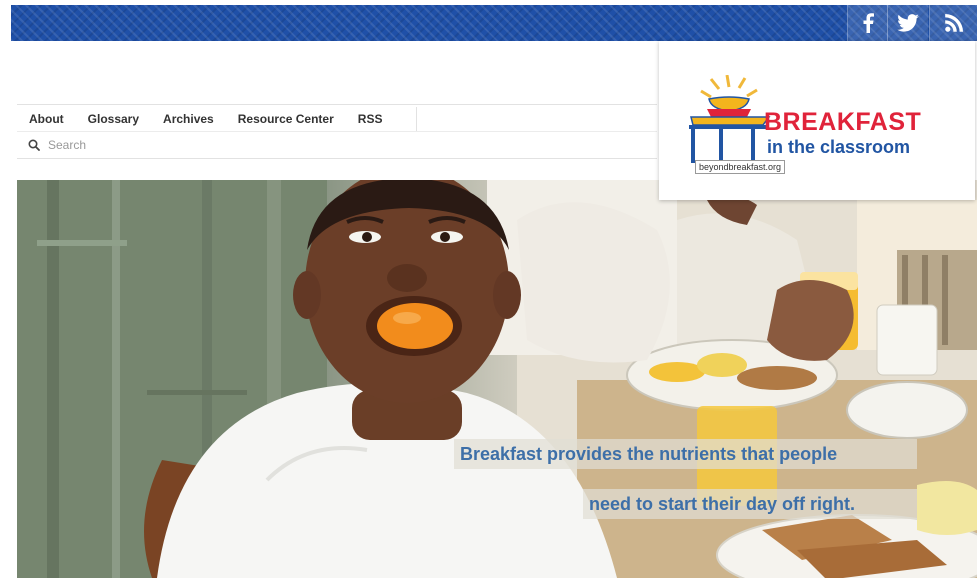 The width and height of the screenshot is (977, 578). What do you see at coordinates (34, 145) in the screenshot?
I see `search-icon` at bounding box center [34, 145].